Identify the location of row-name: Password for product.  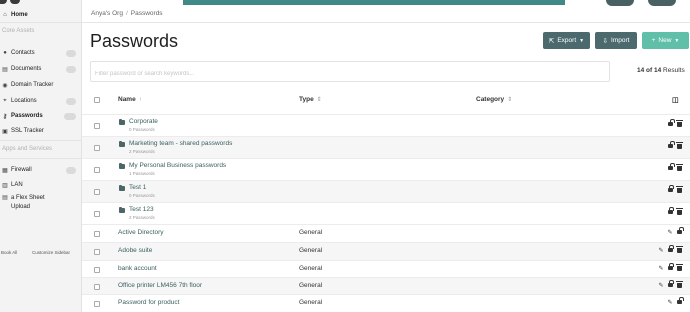
(148, 302).